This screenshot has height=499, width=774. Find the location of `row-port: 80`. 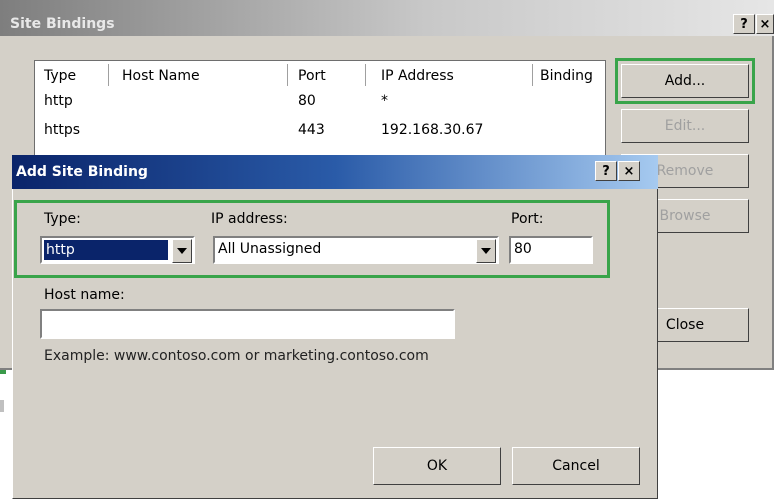

row-port: 80 is located at coordinates (307, 101).